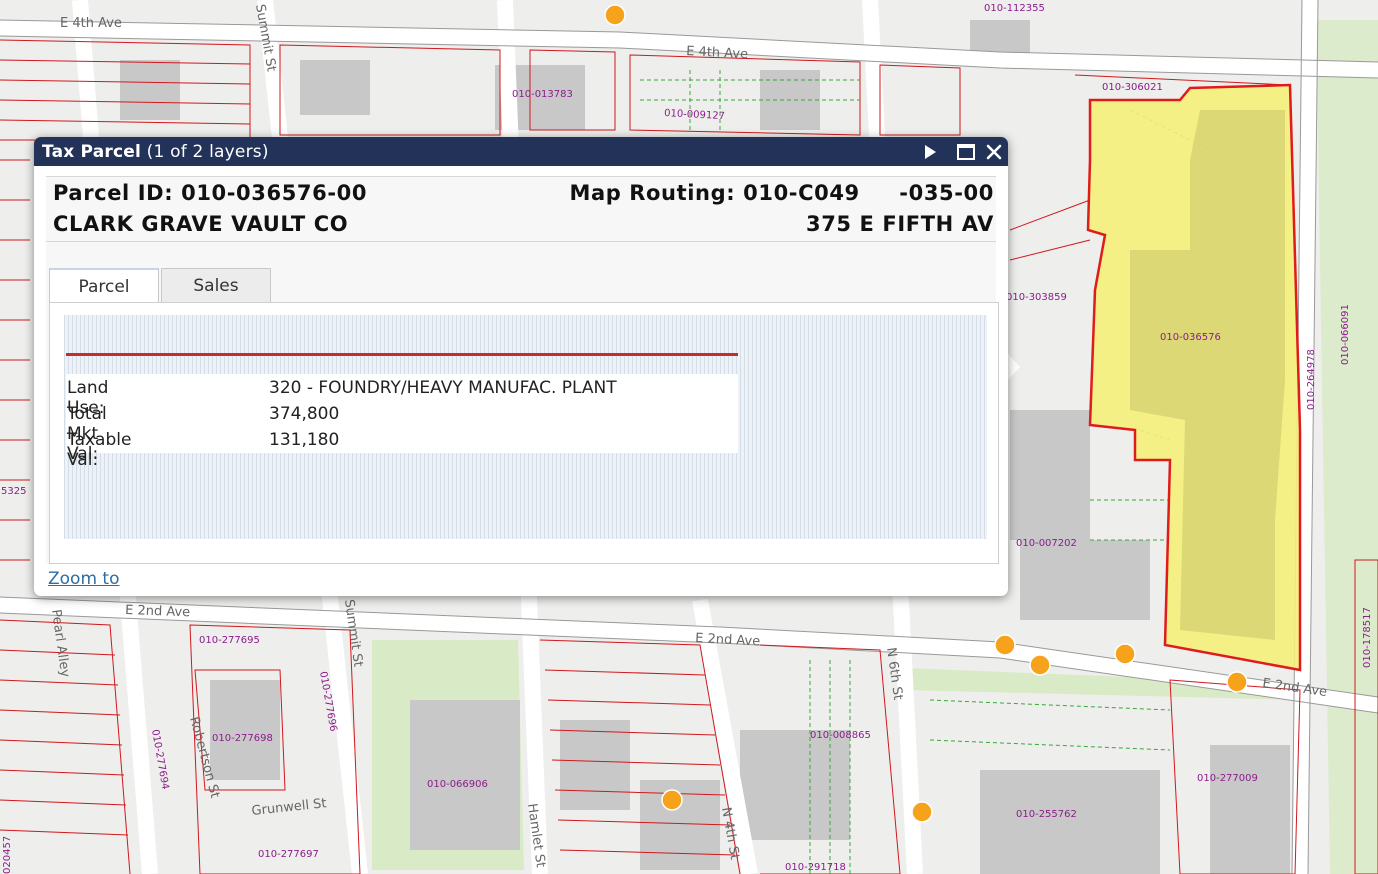 Image resolution: width=1378 pixels, height=874 pixels. Describe the element at coordinates (304, 414) in the screenshot. I see `detail-value: 374,800` at that location.